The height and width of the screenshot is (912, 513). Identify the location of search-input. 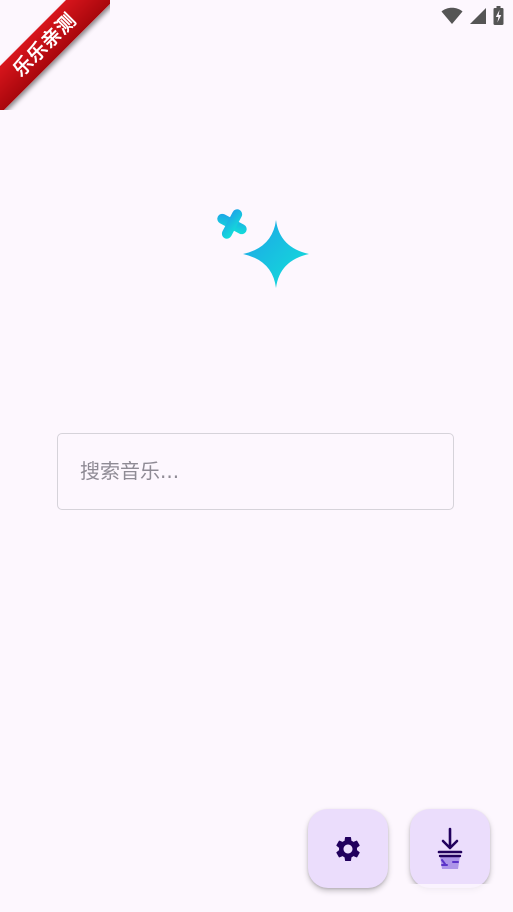
(255, 471).